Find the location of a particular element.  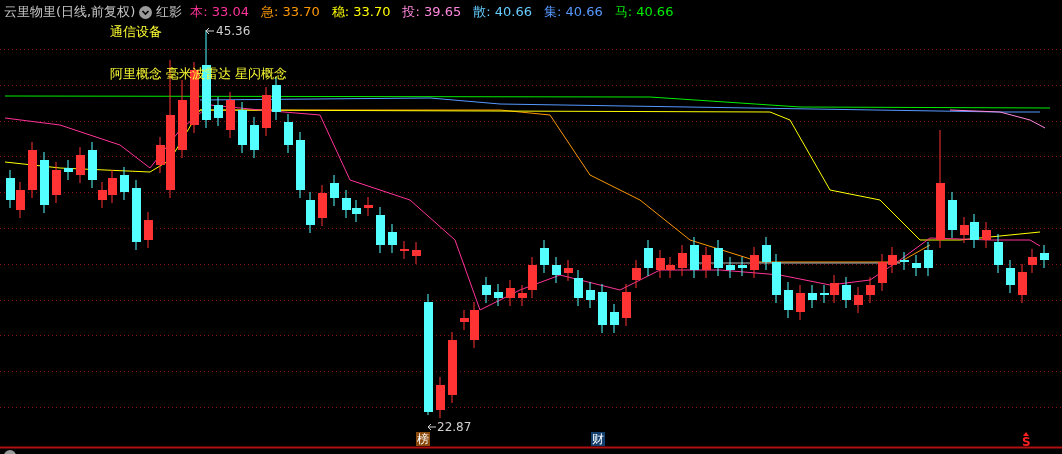

indicator-value: 急: 33.70 is located at coordinates (290, 12).